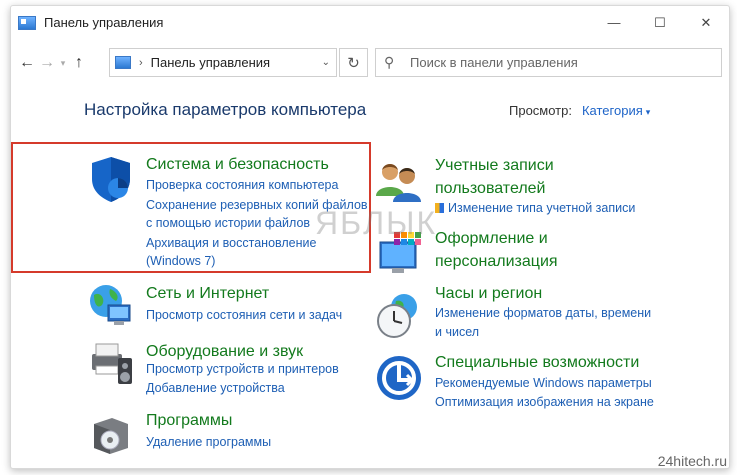  I want to click on clock-globe-icon, so click(397, 316).